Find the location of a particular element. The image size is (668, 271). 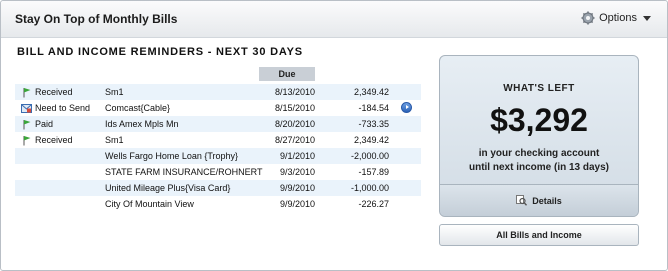

options-label: Options is located at coordinates (618, 18).